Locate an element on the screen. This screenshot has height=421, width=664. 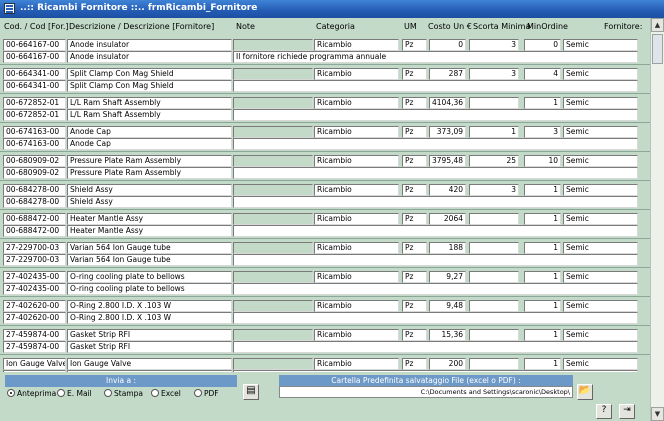
costo-field: 9,48 is located at coordinates (447, 306).